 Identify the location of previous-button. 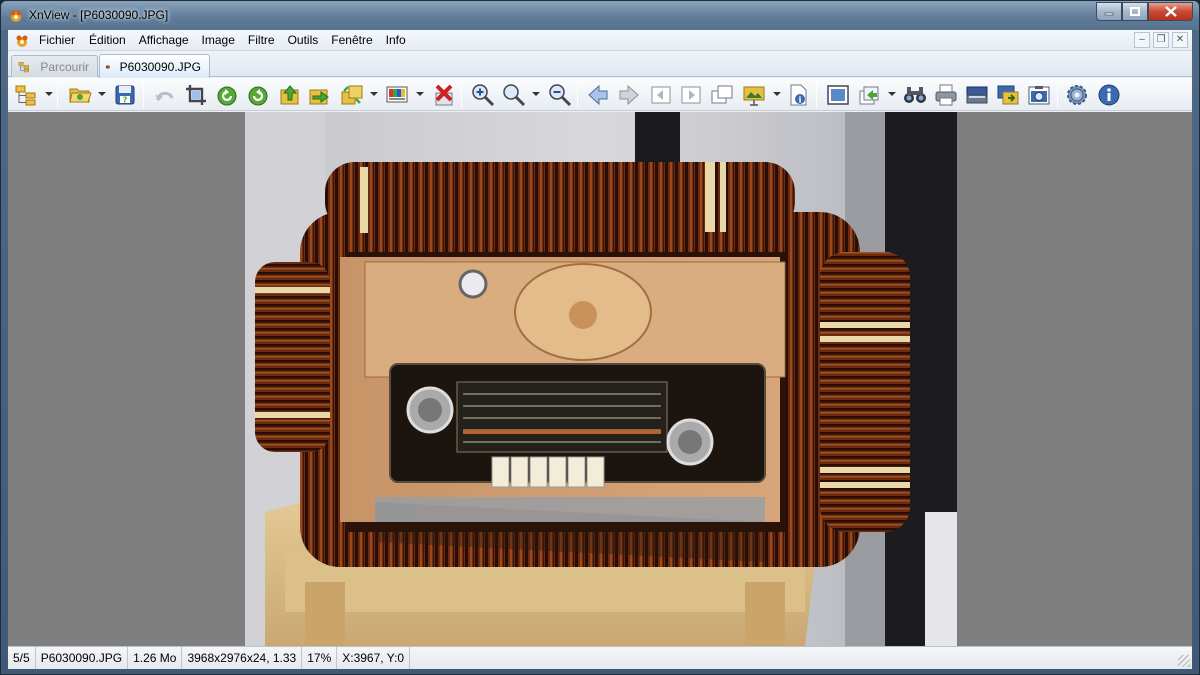
(598, 95).